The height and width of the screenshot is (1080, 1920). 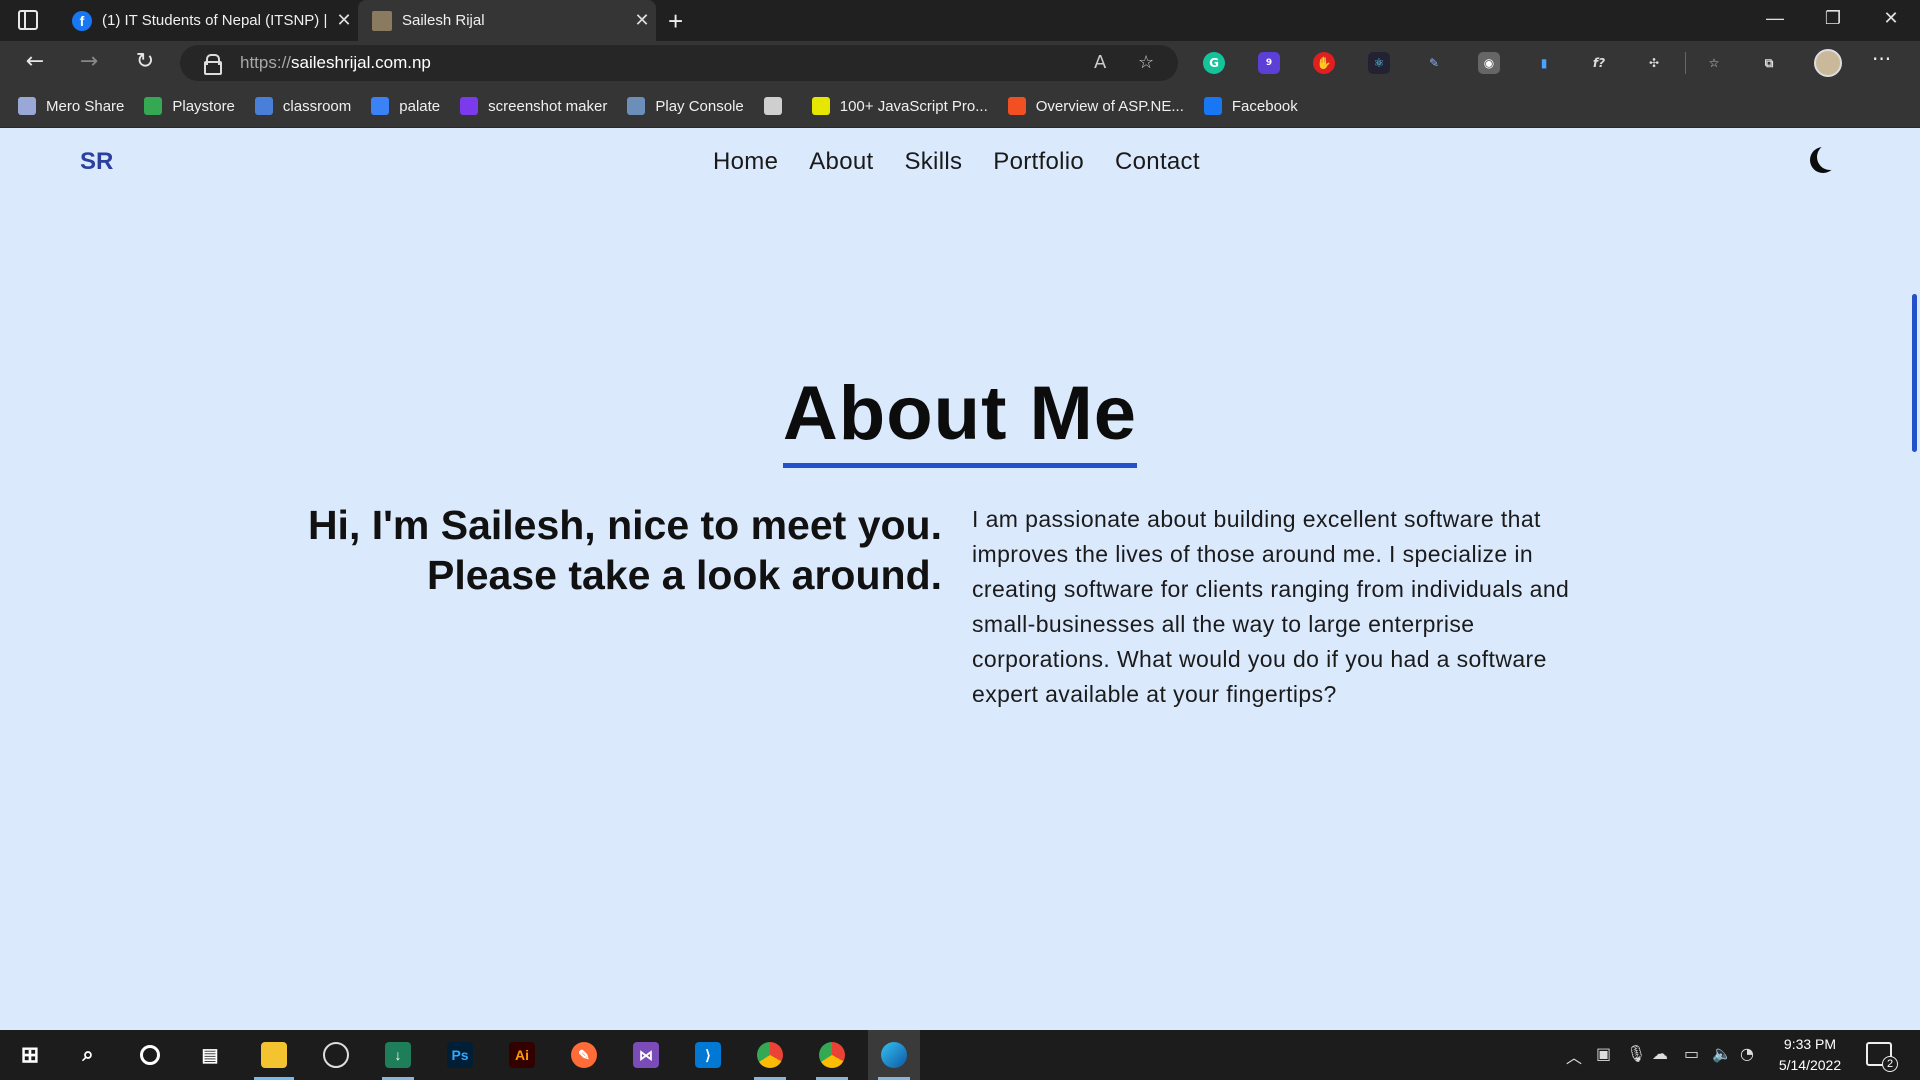 I want to click on bookmark-item: Mero Share, so click(x=71, y=106).